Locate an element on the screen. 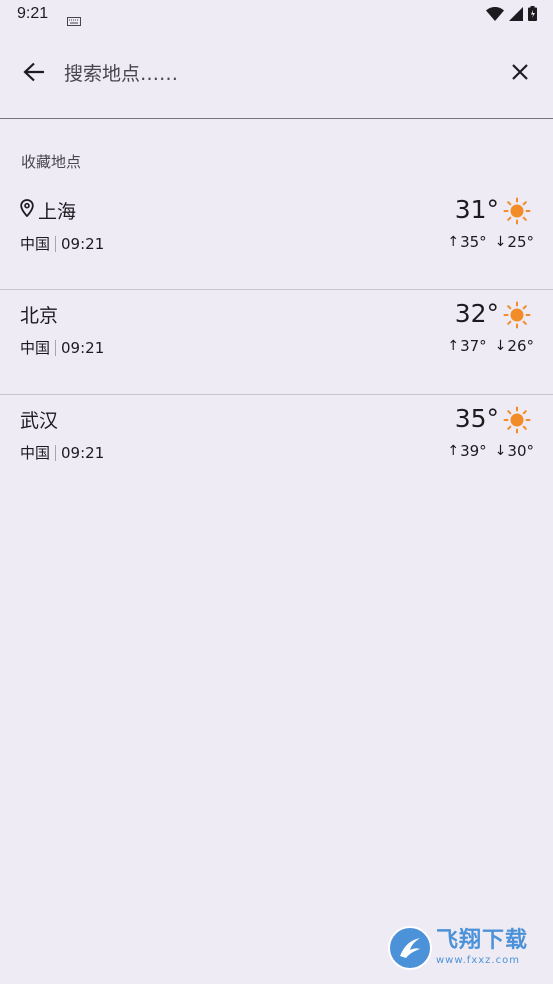 The image size is (553, 984). status-time: 9:21 is located at coordinates (33, 13).